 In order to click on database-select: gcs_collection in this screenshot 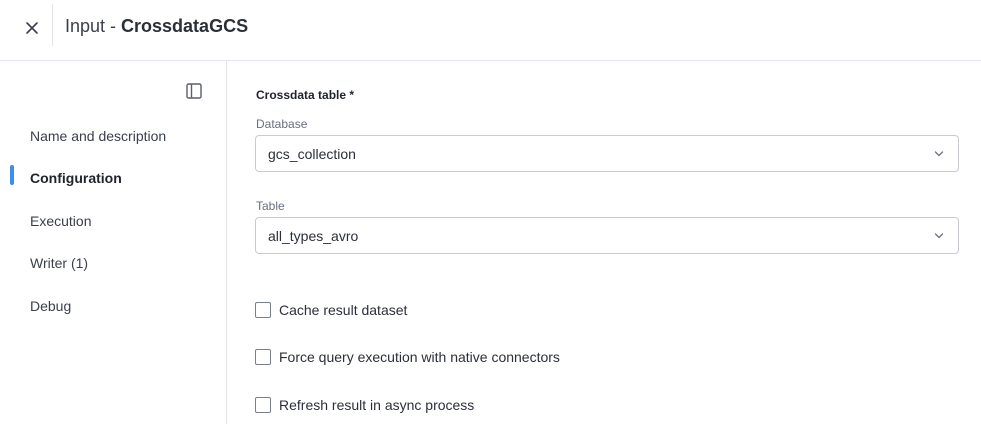, I will do `click(607, 153)`.